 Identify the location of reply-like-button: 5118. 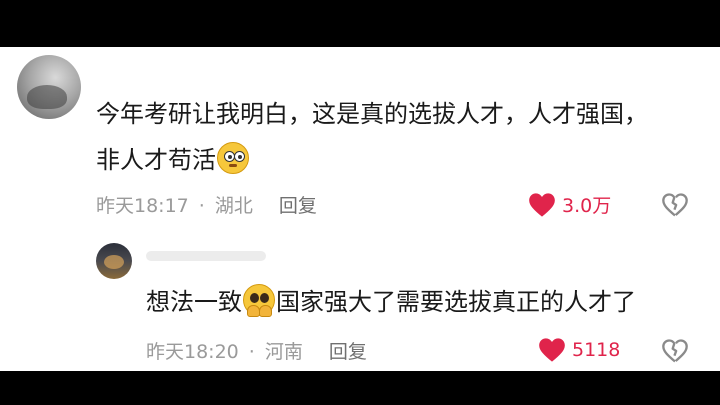
(579, 350).